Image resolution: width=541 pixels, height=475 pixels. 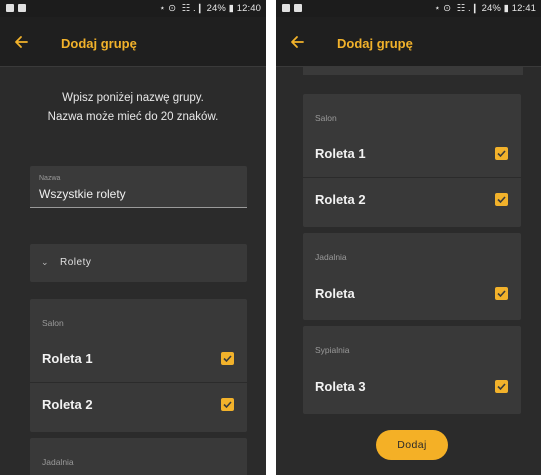 I want to click on room-card-jadalnia: Jadalnia, so click(x=138, y=456).